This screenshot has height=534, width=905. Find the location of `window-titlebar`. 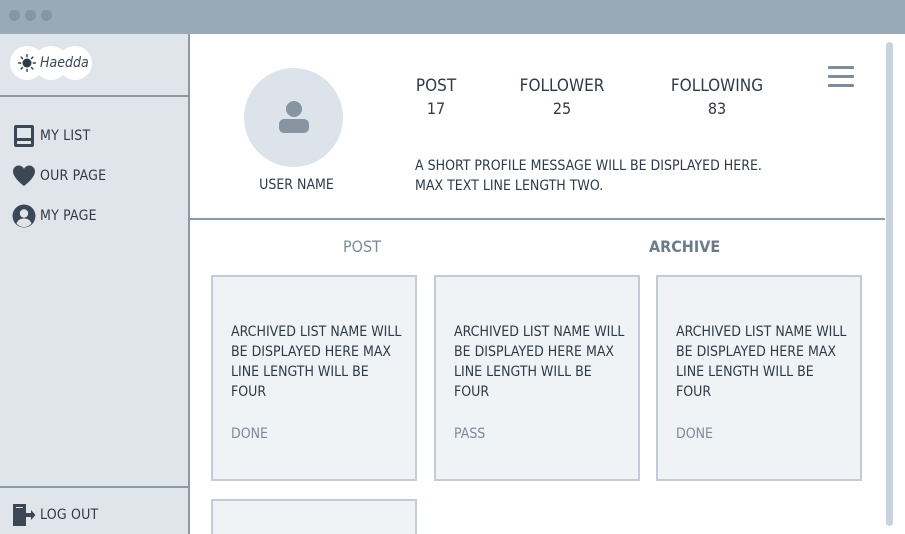

window-titlebar is located at coordinates (452, 17).